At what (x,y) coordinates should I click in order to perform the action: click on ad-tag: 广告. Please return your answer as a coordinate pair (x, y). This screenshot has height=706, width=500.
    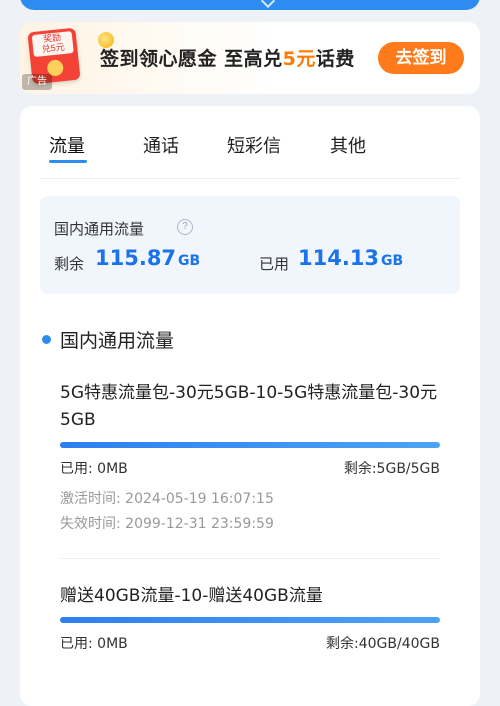
    Looking at the image, I should click on (37, 82).